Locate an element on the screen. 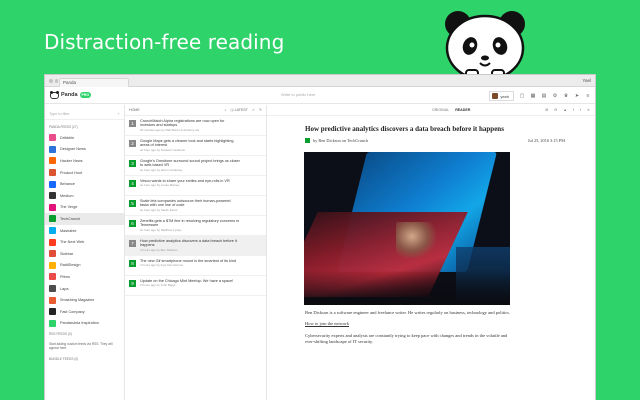  sidebar-item-feed: Pandarulela Inspiration is located at coordinates (84, 324).